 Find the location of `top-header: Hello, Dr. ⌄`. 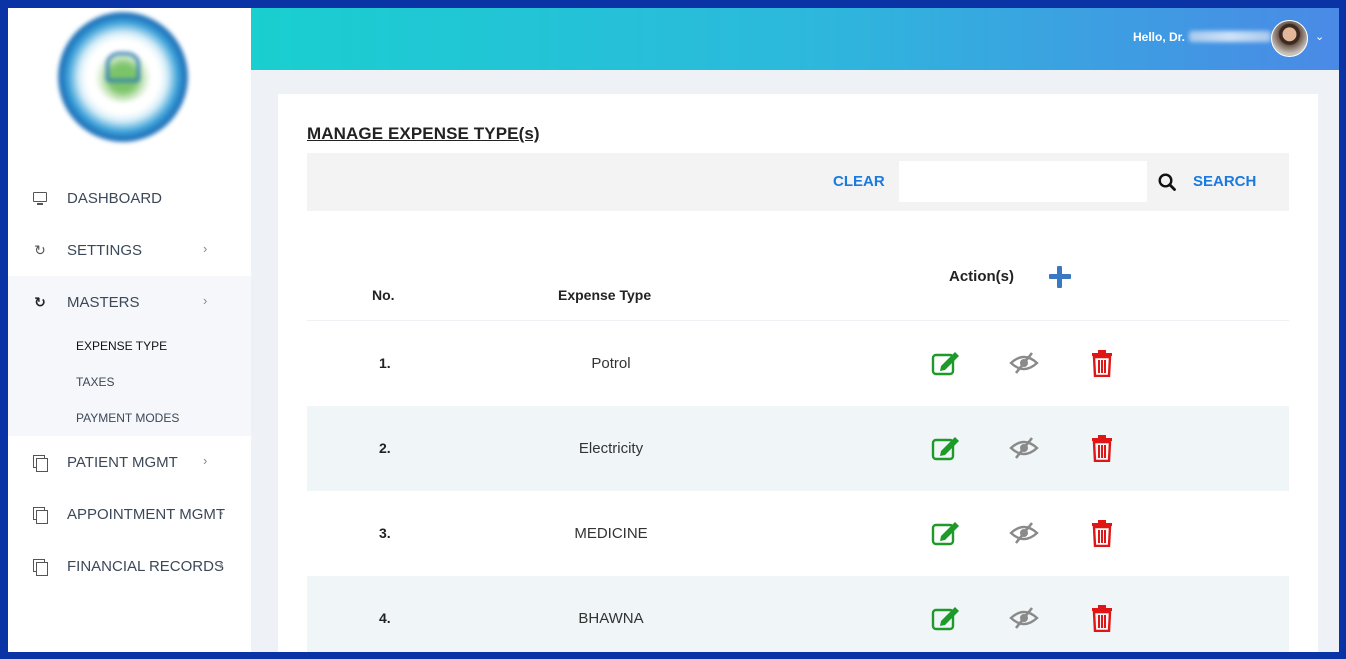

top-header: Hello, Dr. ⌄ is located at coordinates (795, 39).